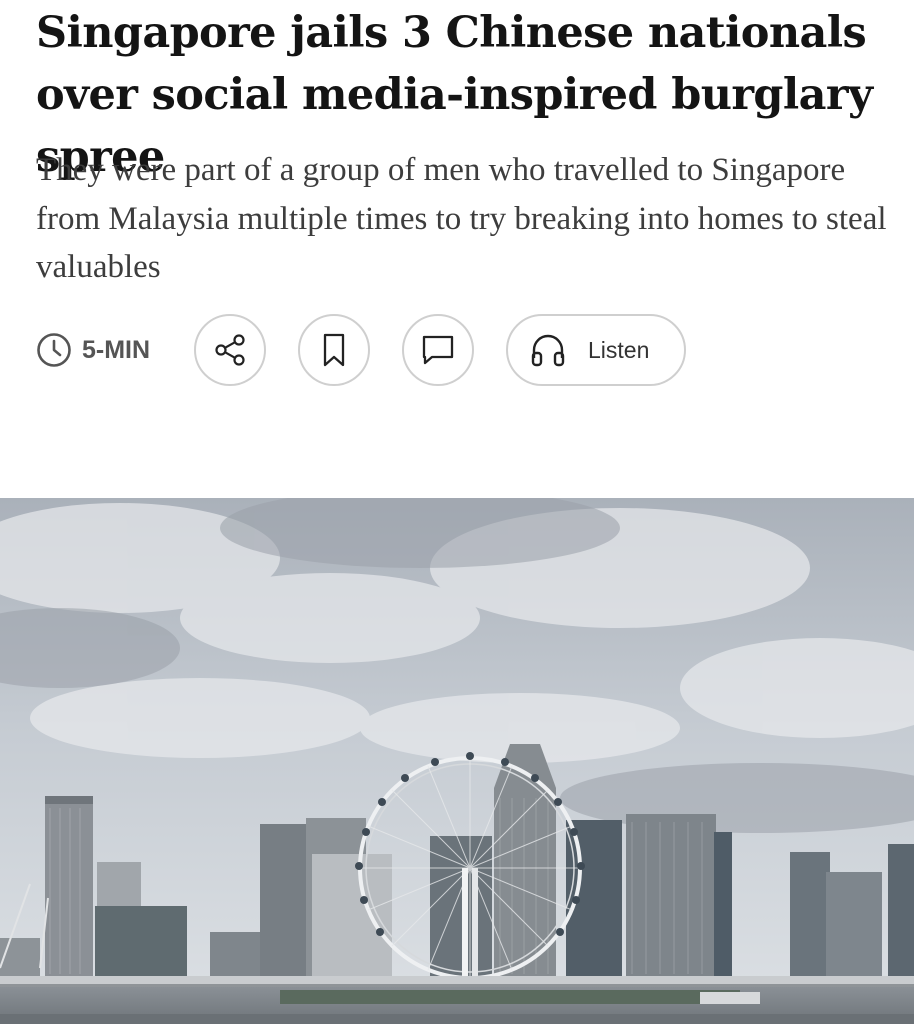  What do you see at coordinates (619, 349) in the screenshot?
I see `listen-label: Listen` at bounding box center [619, 349].